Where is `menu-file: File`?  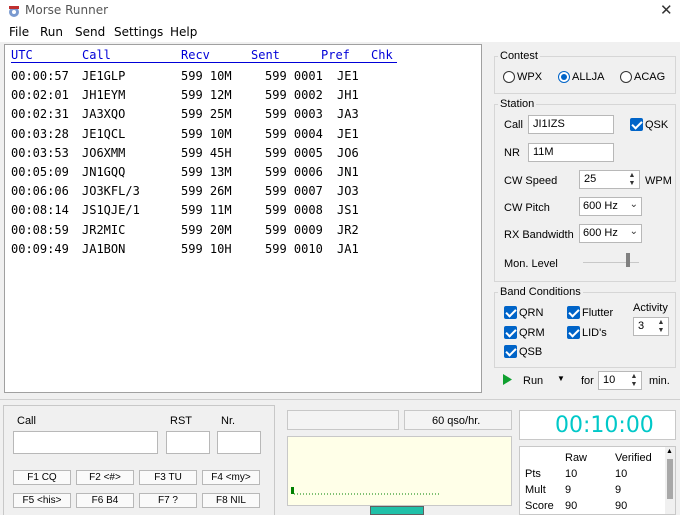 menu-file: File is located at coordinates (19, 32).